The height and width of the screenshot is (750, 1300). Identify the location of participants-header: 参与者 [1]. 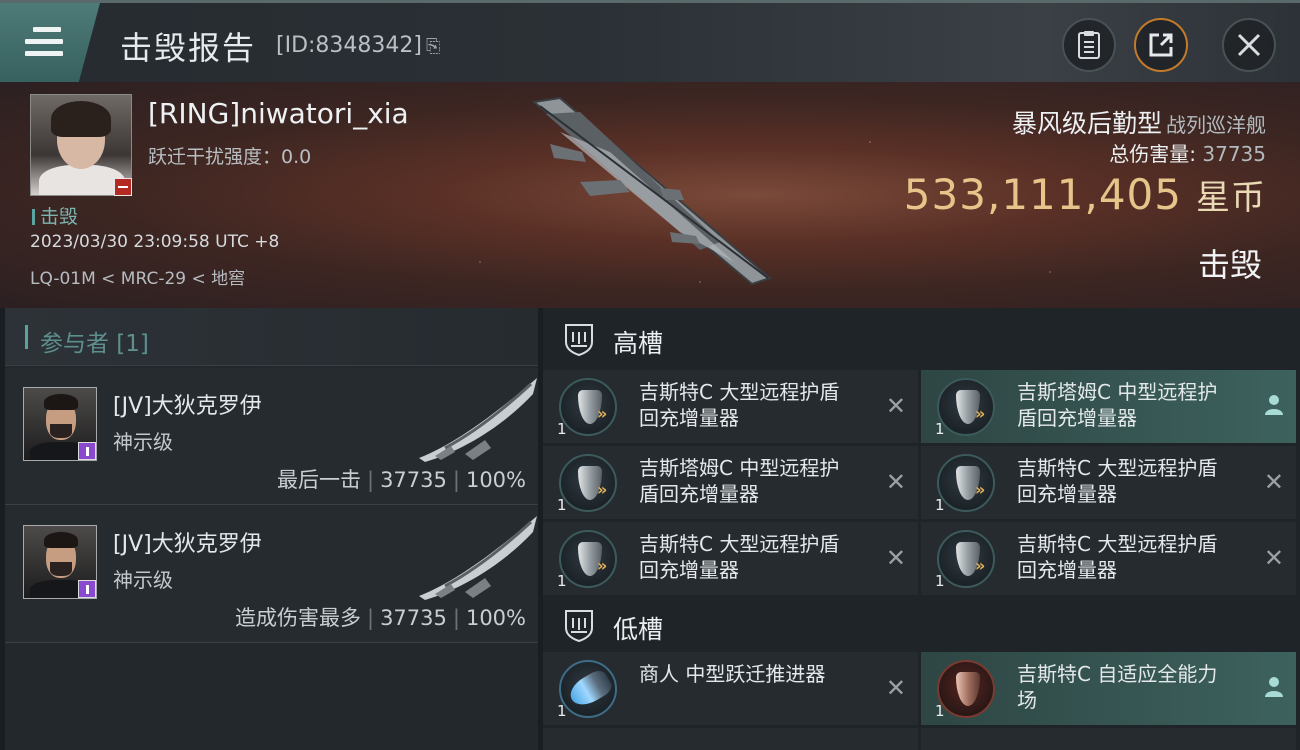
(271, 337).